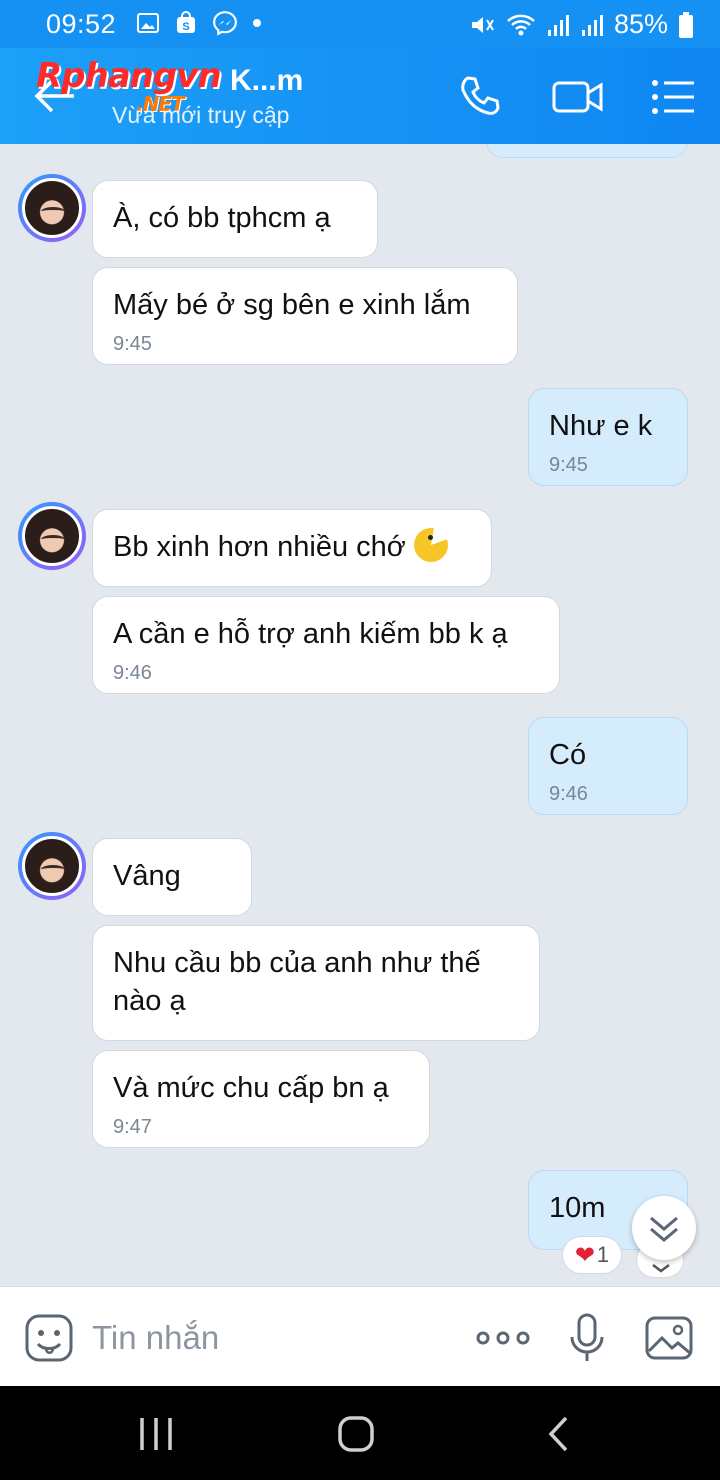 Image resolution: width=720 pixels, height=1480 pixels. What do you see at coordinates (577, 1208) in the screenshot?
I see `message-text: 10m` at bounding box center [577, 1208].